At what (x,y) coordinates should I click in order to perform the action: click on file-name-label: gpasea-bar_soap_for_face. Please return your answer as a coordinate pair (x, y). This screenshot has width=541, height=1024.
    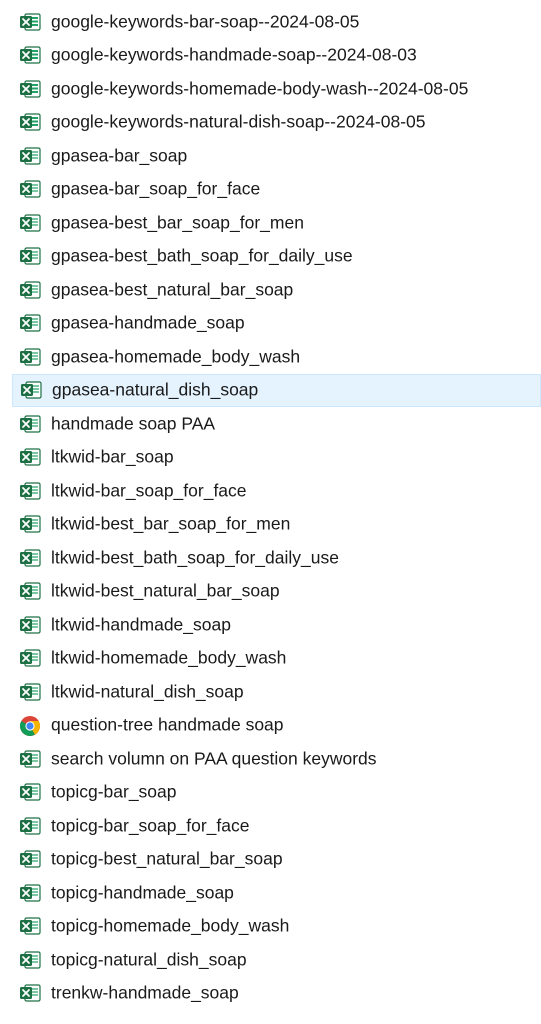
    Looking at the image, I should click on (156, 188).